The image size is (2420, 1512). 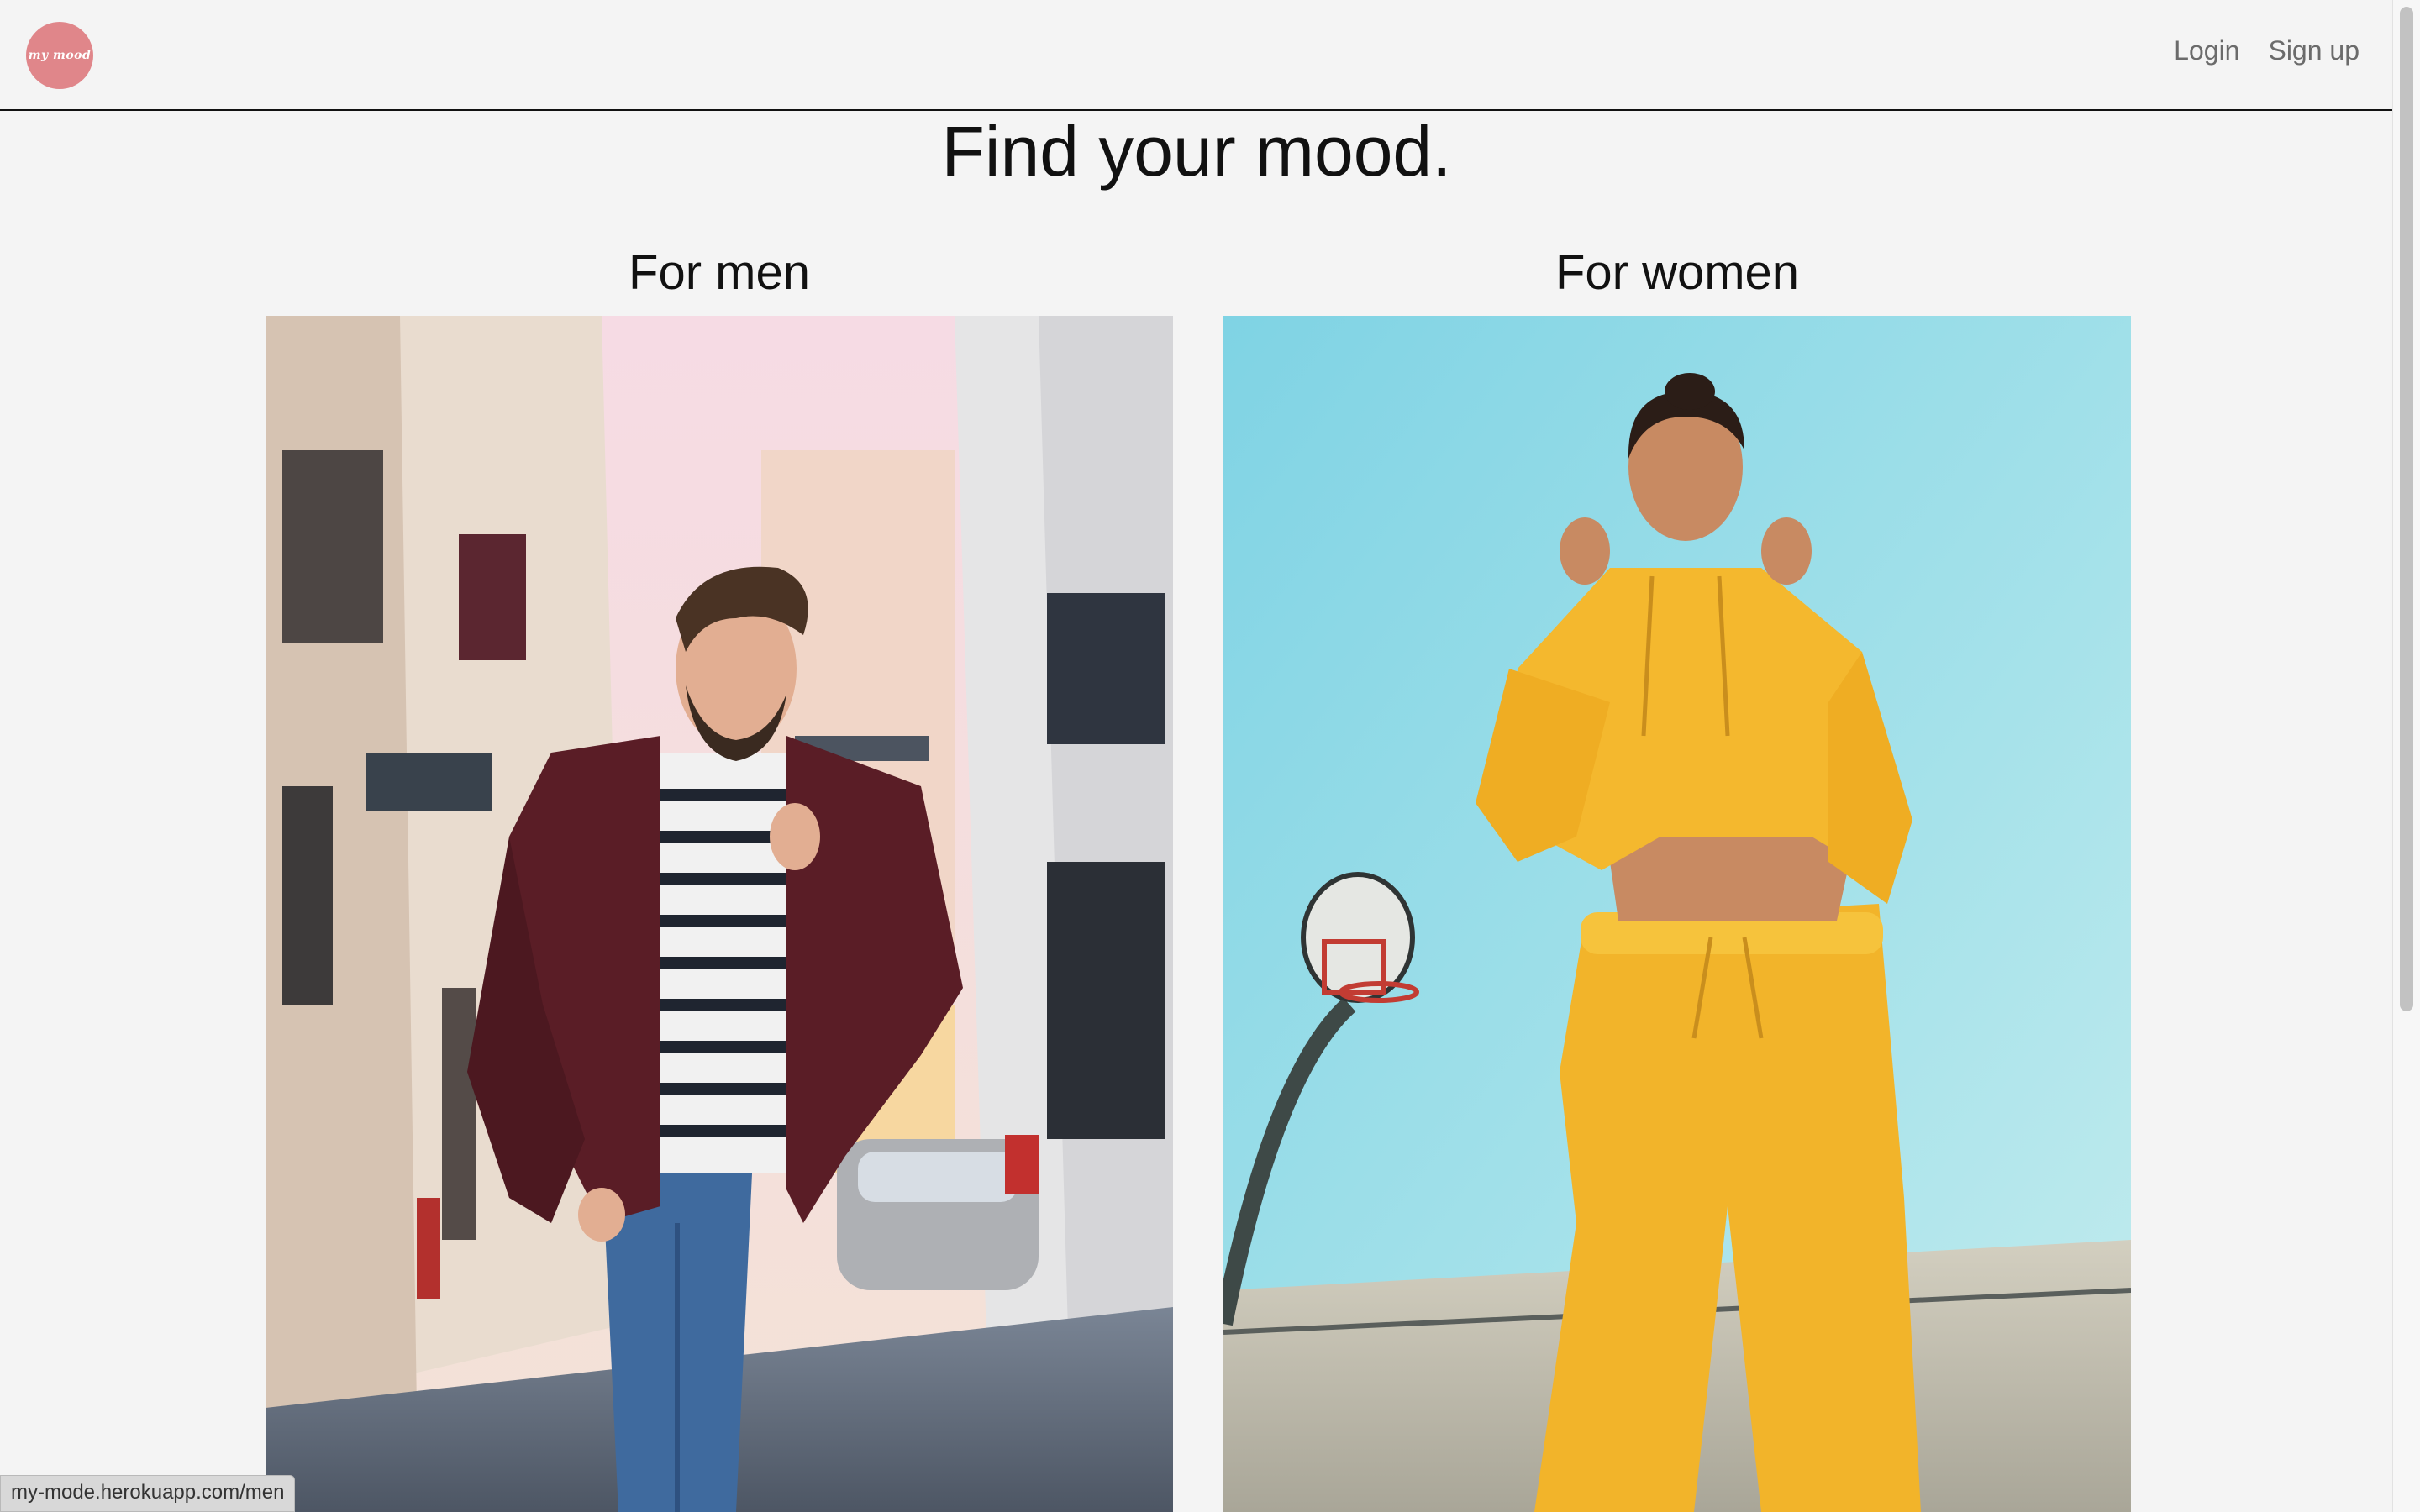 What do you see at coordinates (1196, 151) in the screenshot?
I see `page-title: Find your mood.` at bounding box center [1196, 151].